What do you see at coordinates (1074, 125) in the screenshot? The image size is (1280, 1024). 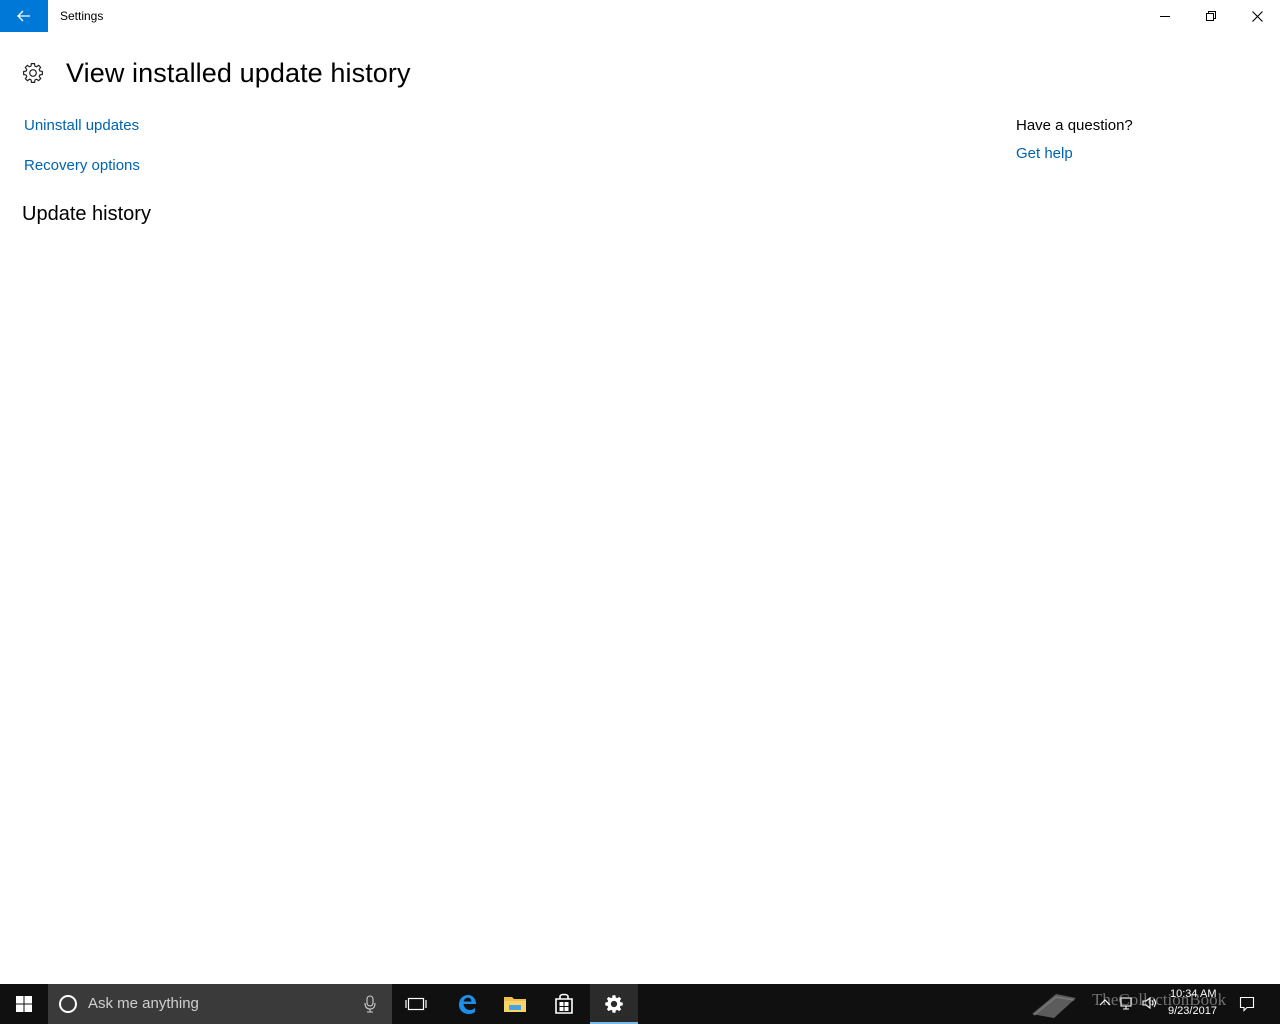 I see `help-question-label: Have a question?` at bounding box center [1074, 125].